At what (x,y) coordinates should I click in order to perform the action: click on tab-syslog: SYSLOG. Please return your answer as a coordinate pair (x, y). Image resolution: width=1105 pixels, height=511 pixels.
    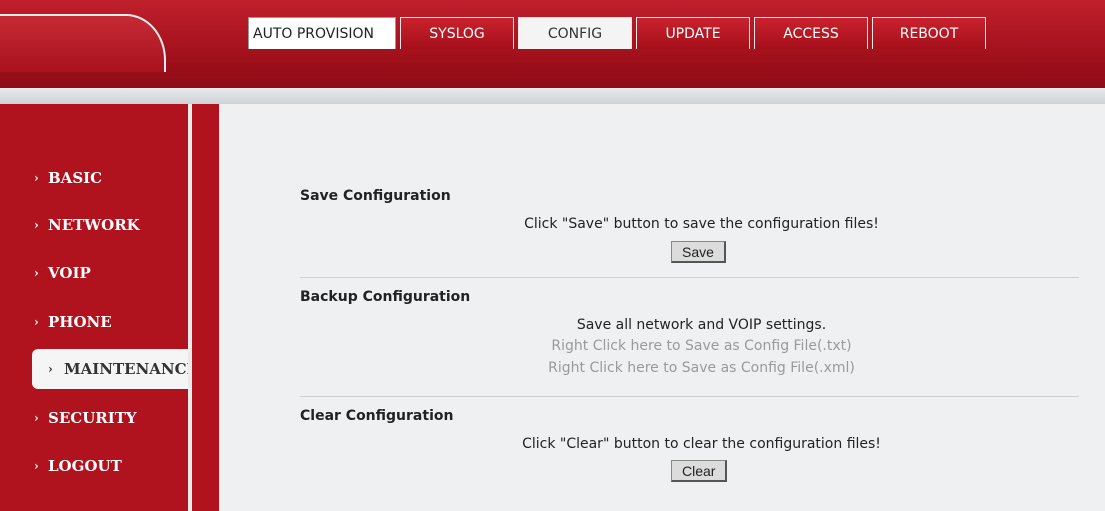
    Looking at the image, I should click on (457, 33).